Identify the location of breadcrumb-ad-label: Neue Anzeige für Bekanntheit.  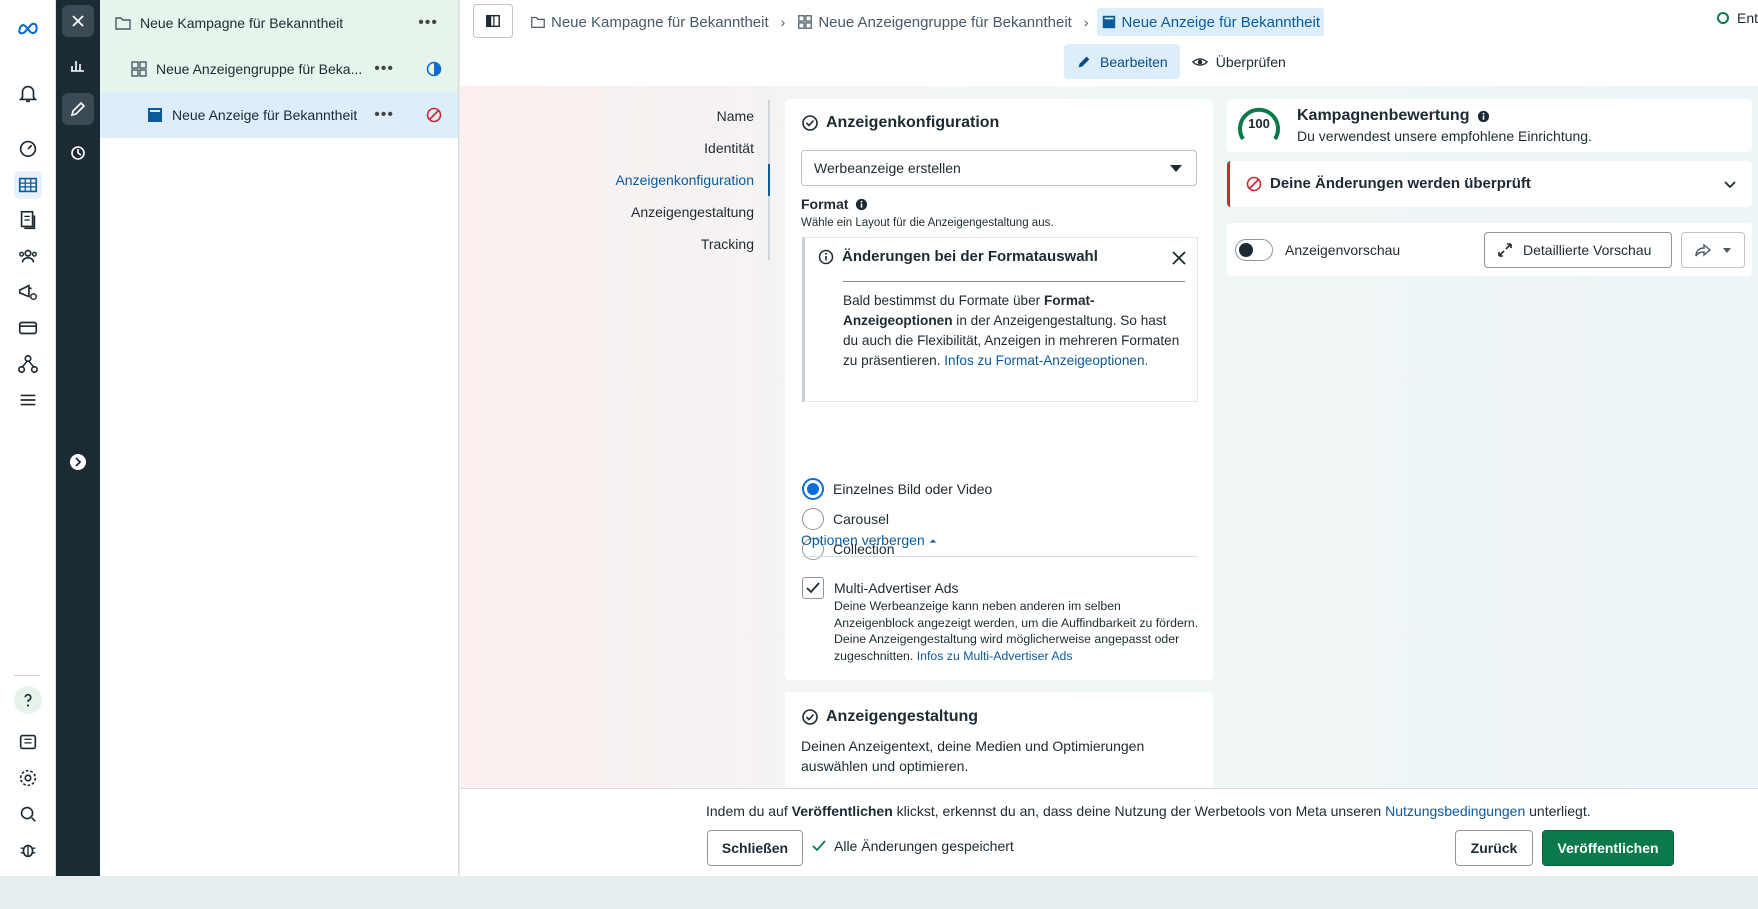
(1221, 22).